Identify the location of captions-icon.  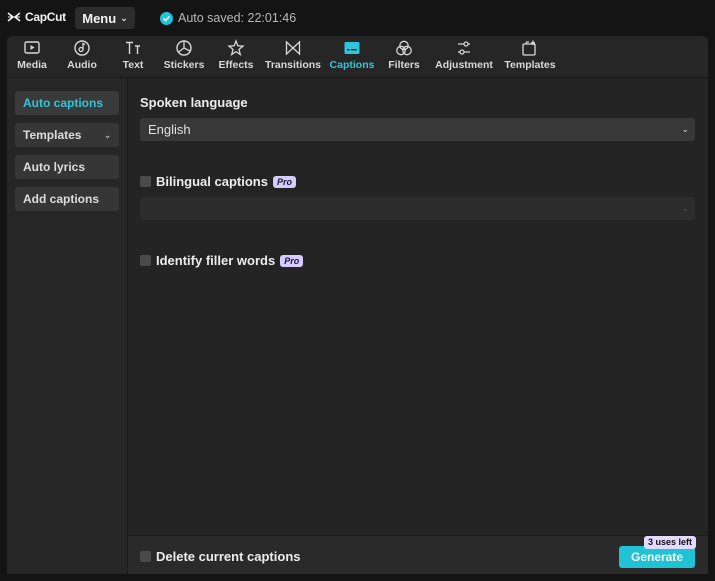
(352, 48).